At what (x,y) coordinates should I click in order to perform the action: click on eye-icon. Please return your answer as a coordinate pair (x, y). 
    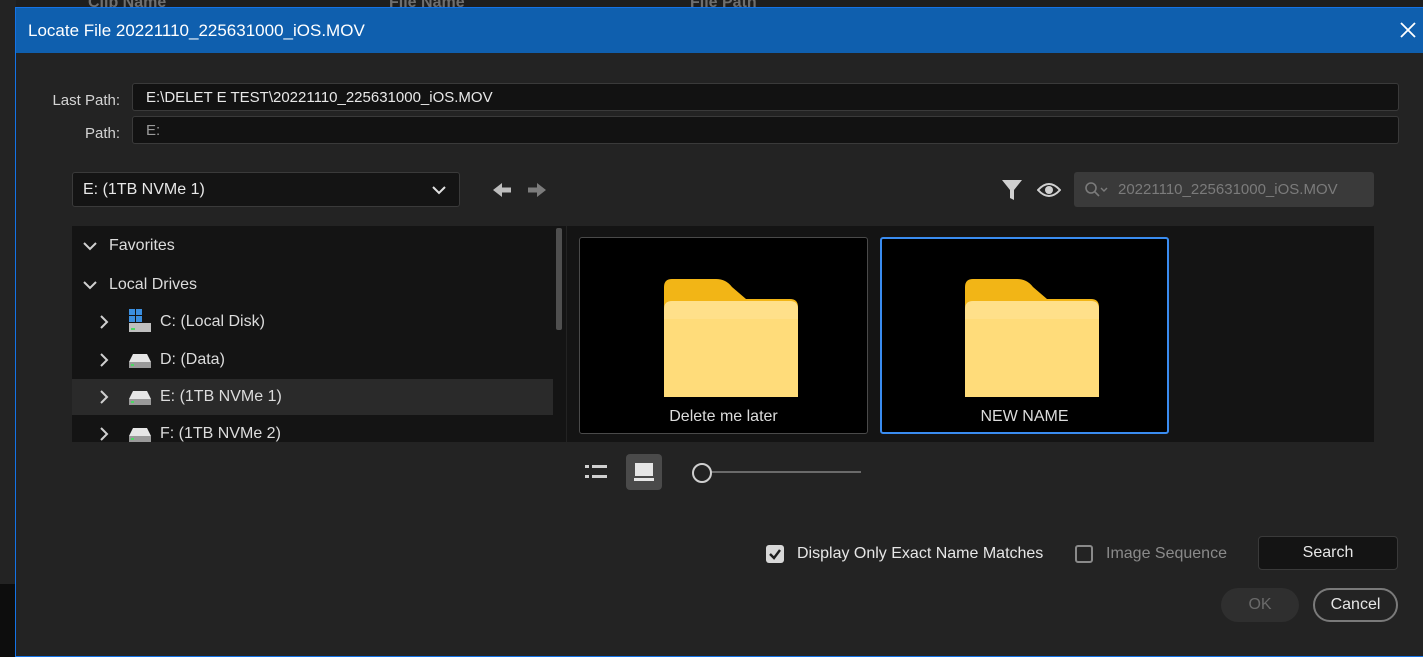
    Looking at the image, I should click on (1049, 190).